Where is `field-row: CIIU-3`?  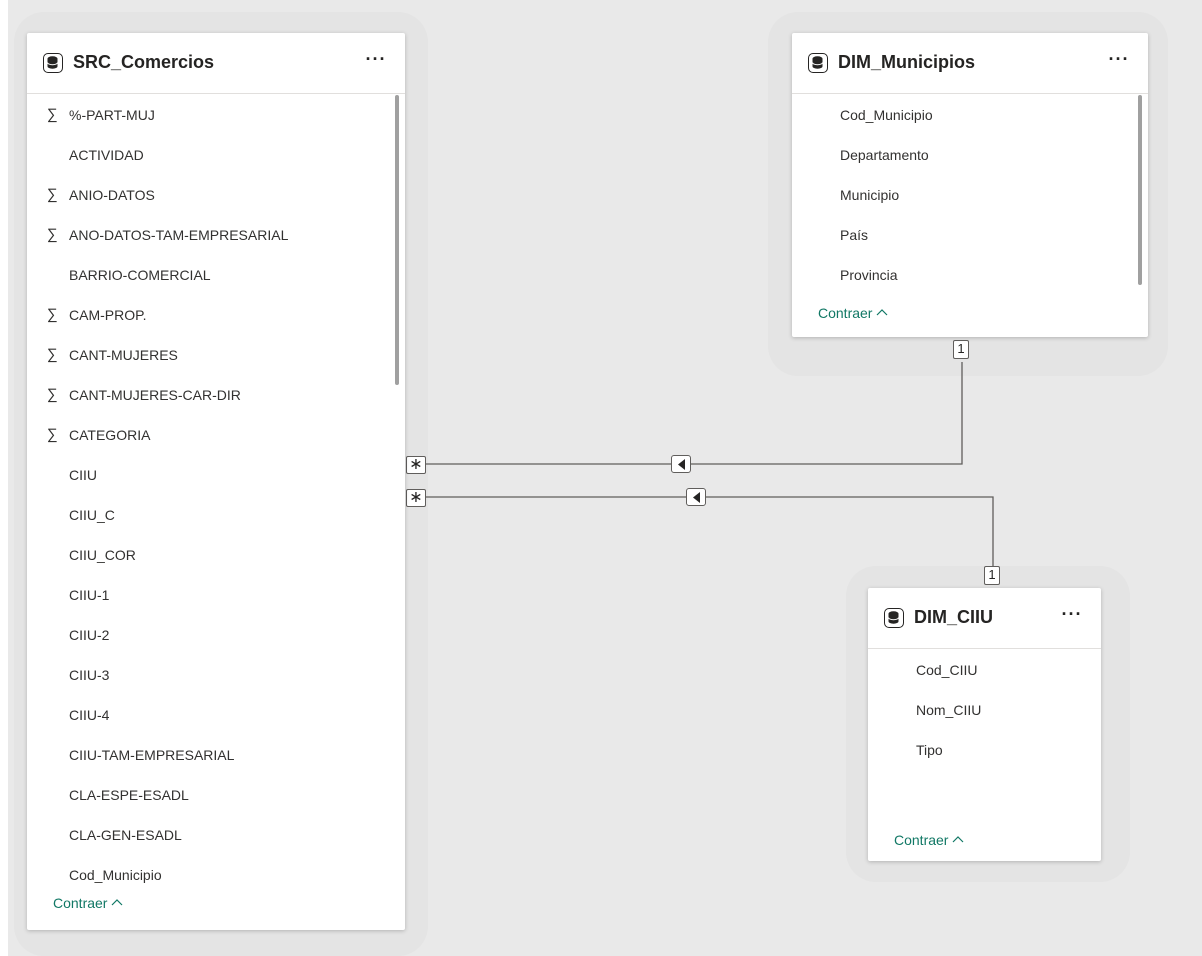 field-row: CIIU-3 is located at coordinates (209, 675).